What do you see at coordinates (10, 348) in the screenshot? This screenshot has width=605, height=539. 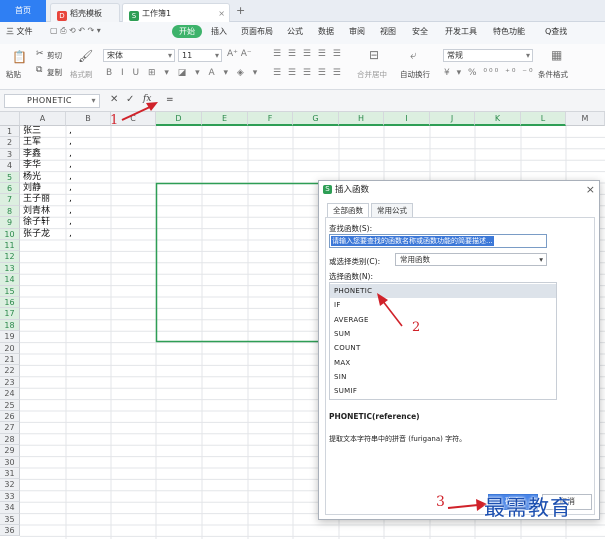 I see `row-header: 20` at bounding box center [10, 348].